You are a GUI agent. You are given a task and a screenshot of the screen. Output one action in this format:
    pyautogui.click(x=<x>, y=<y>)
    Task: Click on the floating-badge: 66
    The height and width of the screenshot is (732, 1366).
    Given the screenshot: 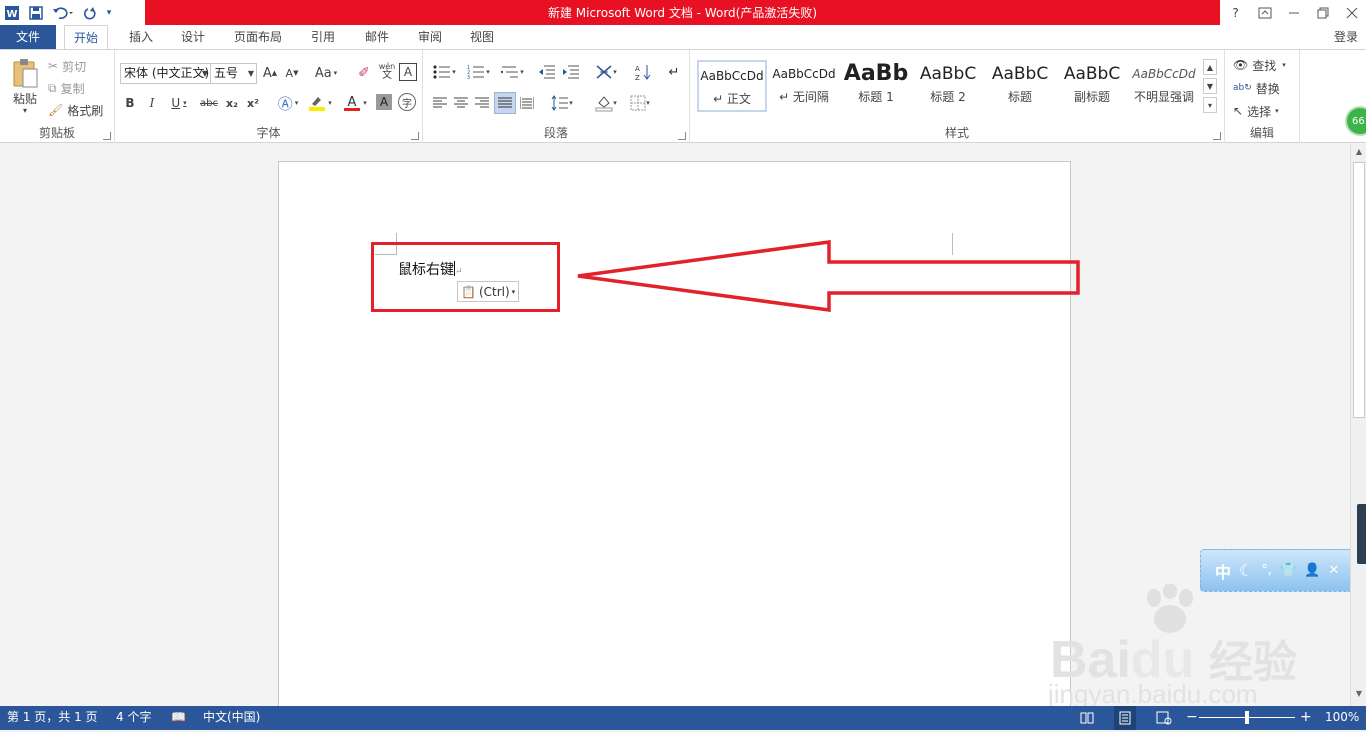 What is the action you would take?
    pyautogui.click(x=1355, y=121)
    